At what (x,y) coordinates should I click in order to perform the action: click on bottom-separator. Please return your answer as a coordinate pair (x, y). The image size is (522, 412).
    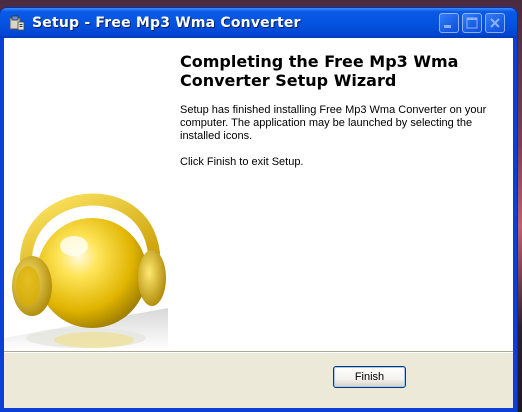
    Looking at the image, I should click on (258, 352).